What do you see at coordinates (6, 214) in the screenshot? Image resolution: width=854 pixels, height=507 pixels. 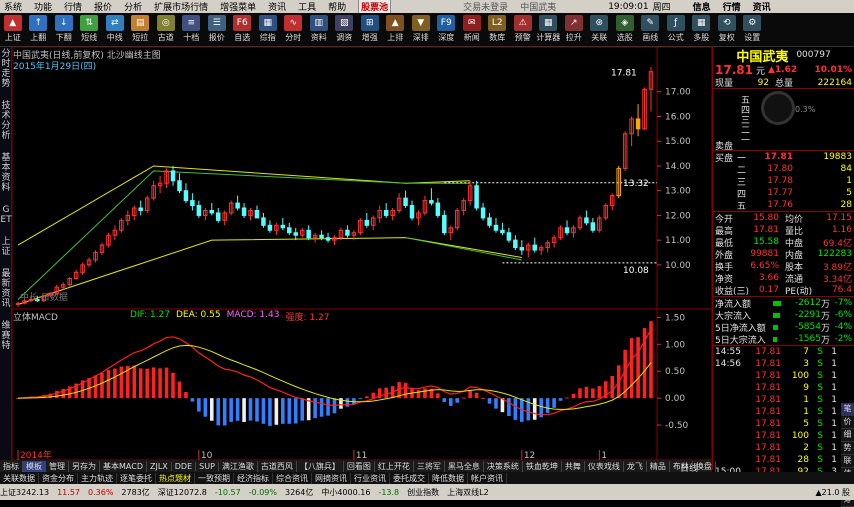 I see `sidebar-tab-3: GET` at bounding box center [6, 214].